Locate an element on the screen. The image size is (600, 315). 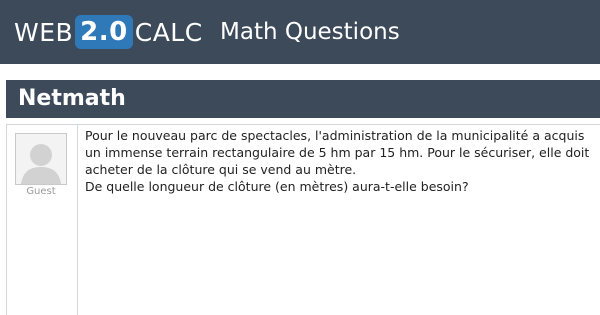
site-logo: WEB 2.0 CALC is located at coordinates (108, 32).